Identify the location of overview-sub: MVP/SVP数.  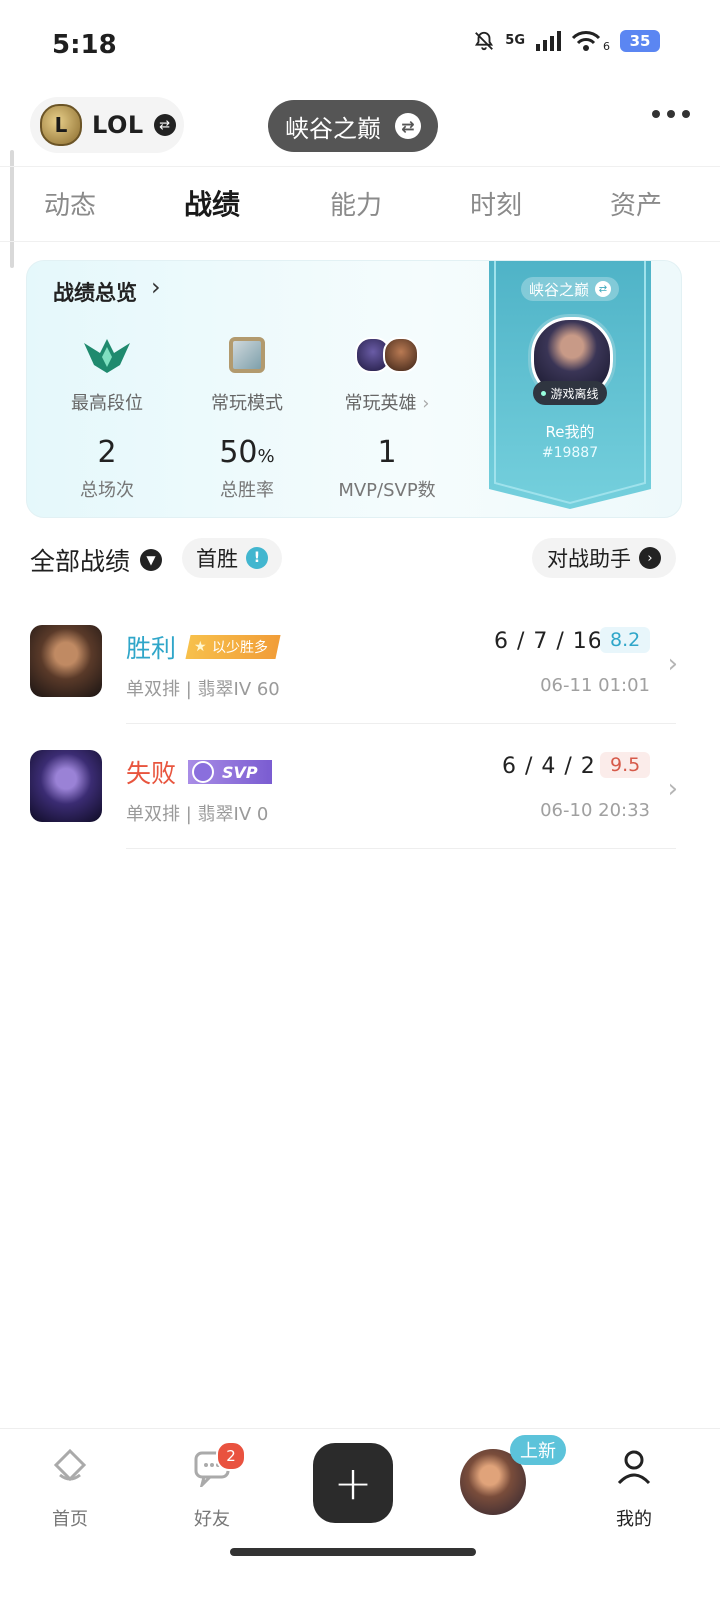
(387, 490).